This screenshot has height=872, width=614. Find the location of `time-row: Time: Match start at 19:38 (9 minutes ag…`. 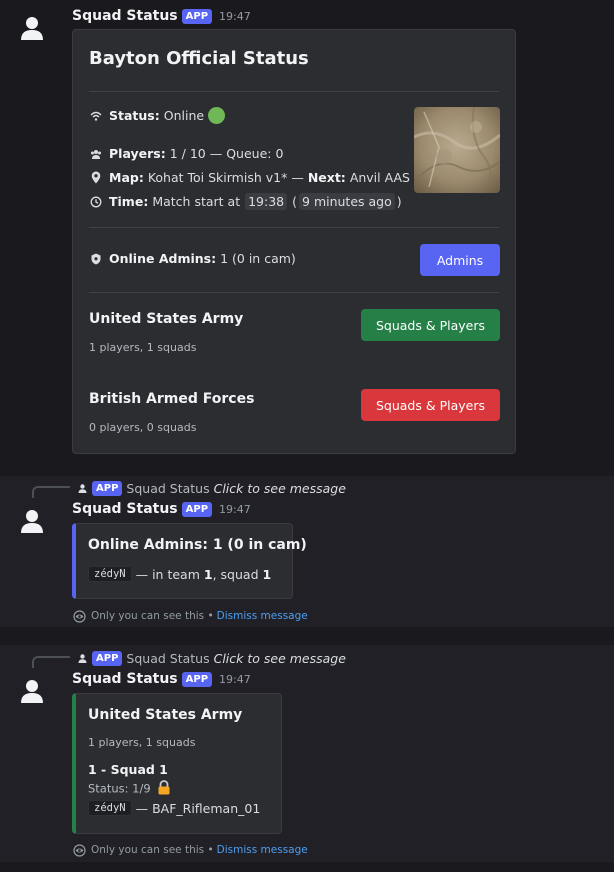

time-row: Time: Match start at 19:38 (9 minutes ag… is located at coordinates (245, 201).